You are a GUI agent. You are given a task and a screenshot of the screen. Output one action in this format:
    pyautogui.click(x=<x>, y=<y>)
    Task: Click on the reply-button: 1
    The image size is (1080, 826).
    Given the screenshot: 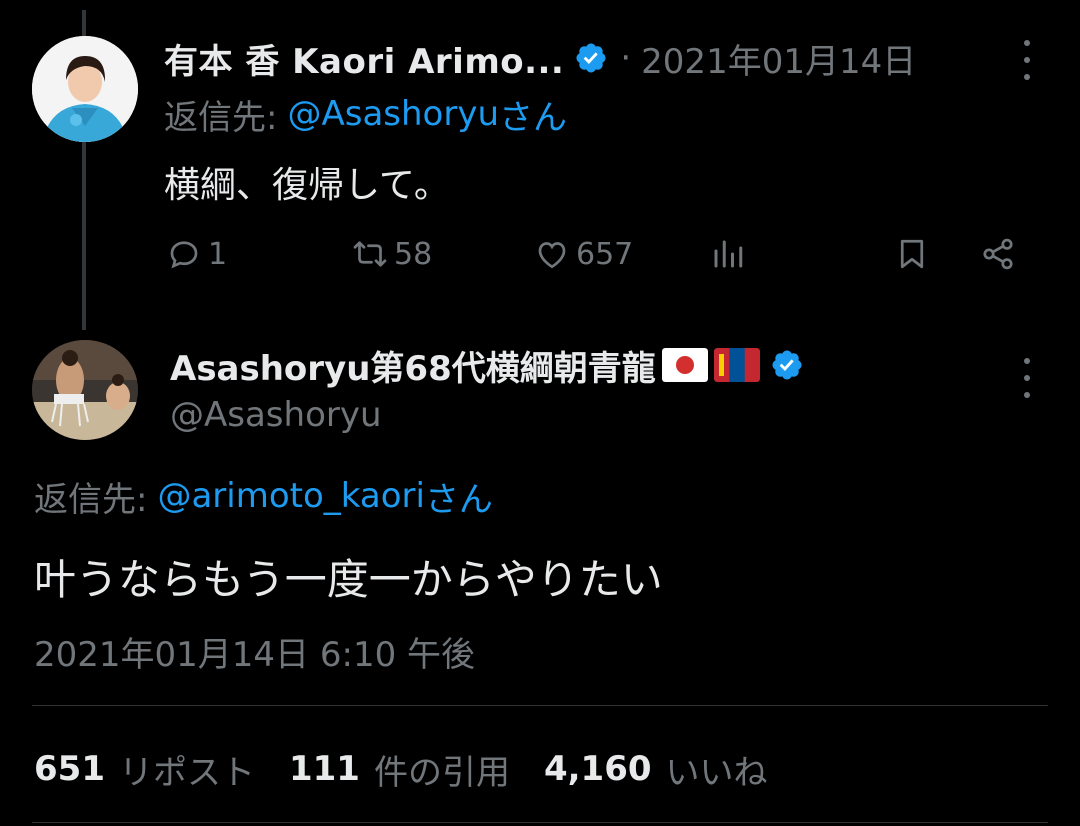 What is the action you would take?
    pyautogui.click(x=196, y=254)
    